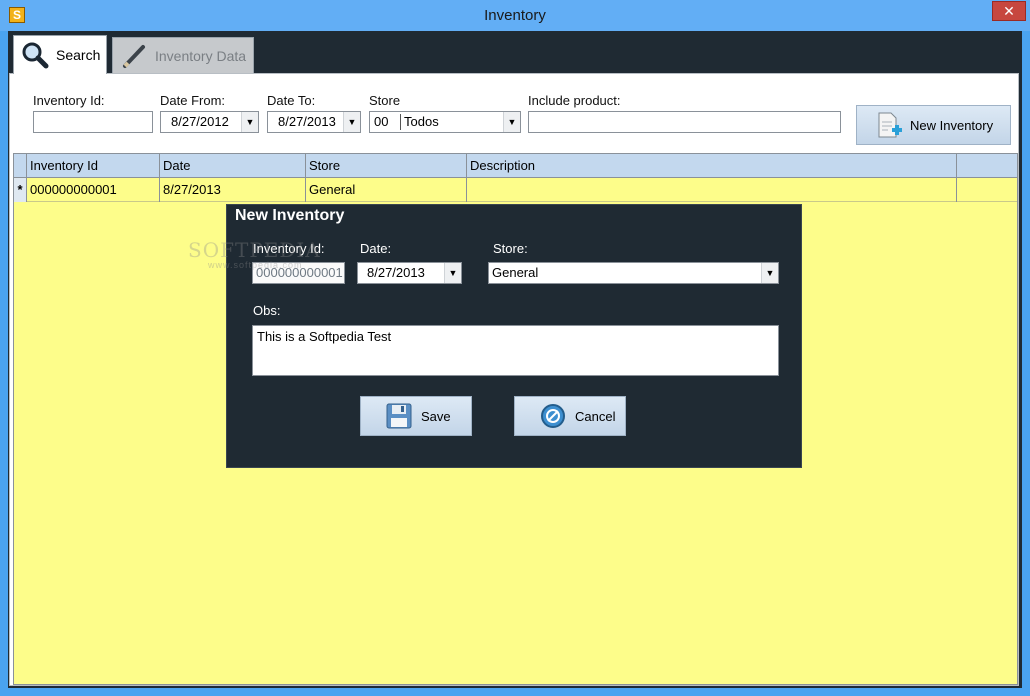 This screenshot has width=1030, height=696. Describe the element at coordinates (399, 416) in the screenshot. I see `floppy-disk-icon` at that location.